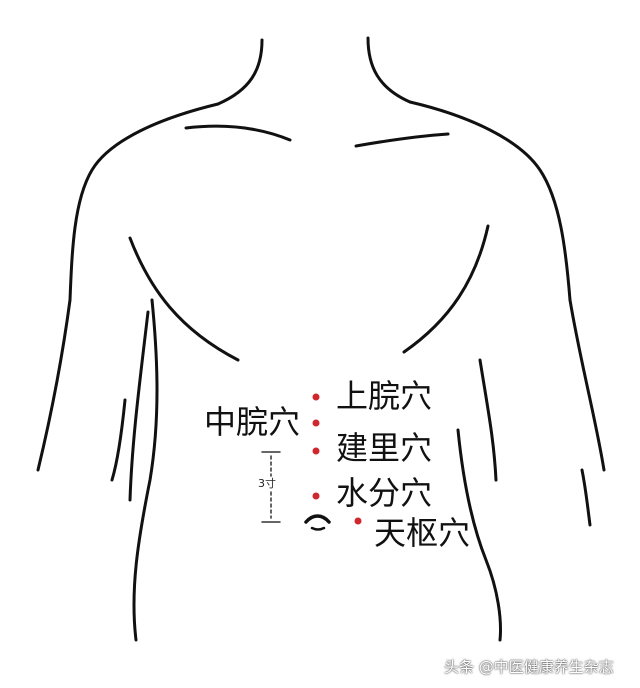 Image resolution: width=640 pixels, height=688 pixels. I want to click on shangwan-label: 上脘穴, so click(384, 396).